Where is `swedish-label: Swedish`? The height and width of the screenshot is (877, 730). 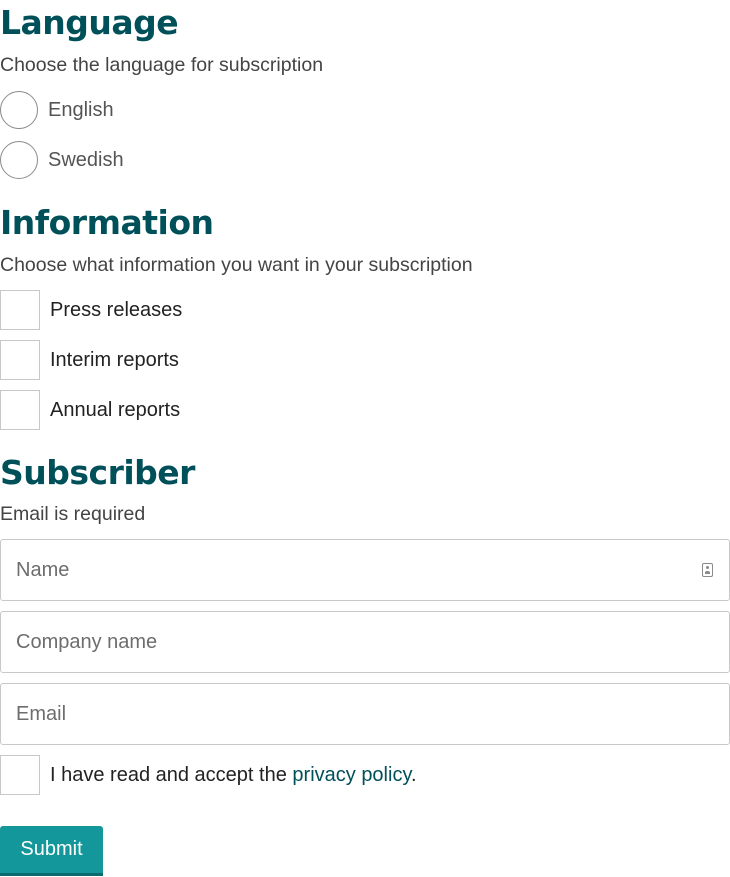 swedish-label: Swedish is located at coordinates (86, 160).